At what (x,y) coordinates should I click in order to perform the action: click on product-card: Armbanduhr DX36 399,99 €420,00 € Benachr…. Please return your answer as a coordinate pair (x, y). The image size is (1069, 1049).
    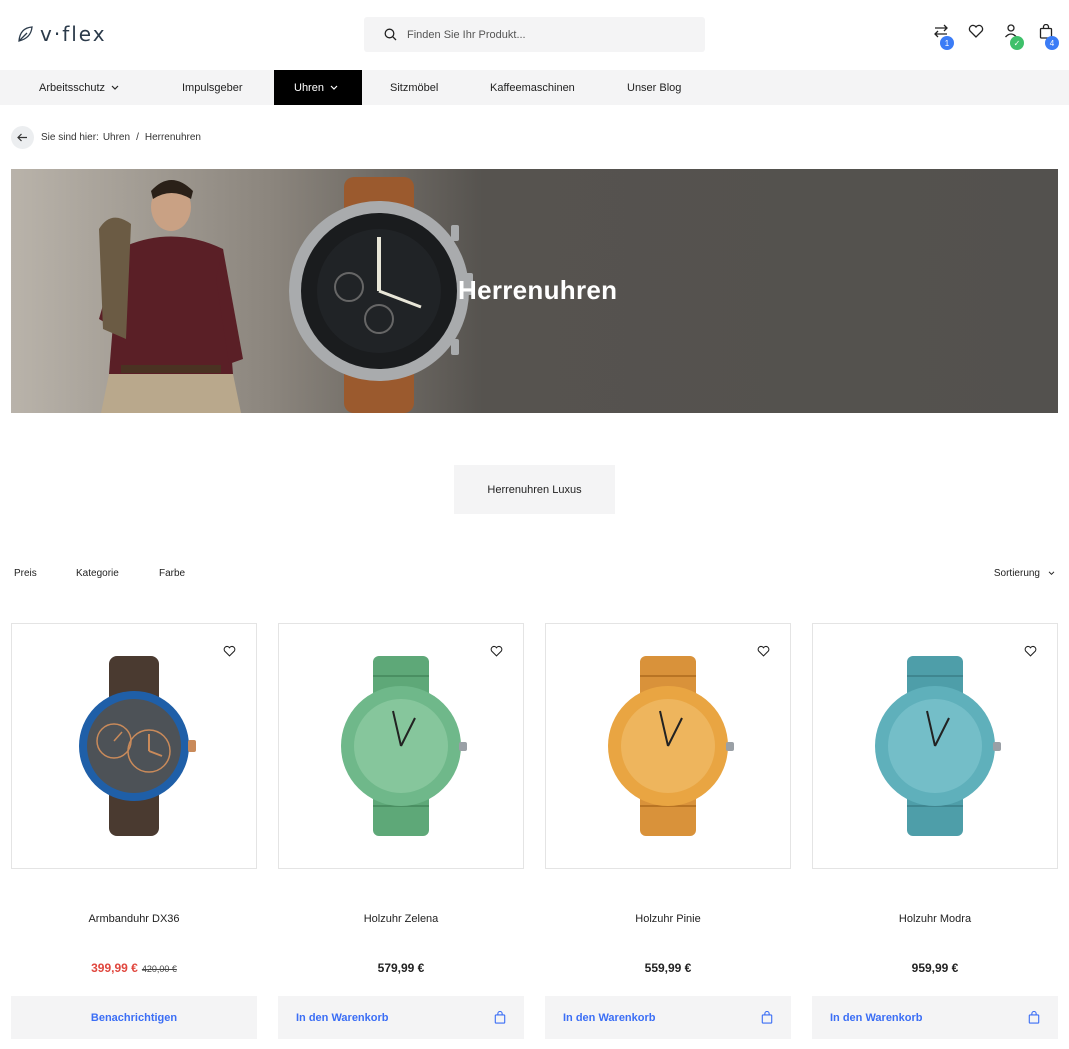
    Looking at the image, I should click on (134, 831).